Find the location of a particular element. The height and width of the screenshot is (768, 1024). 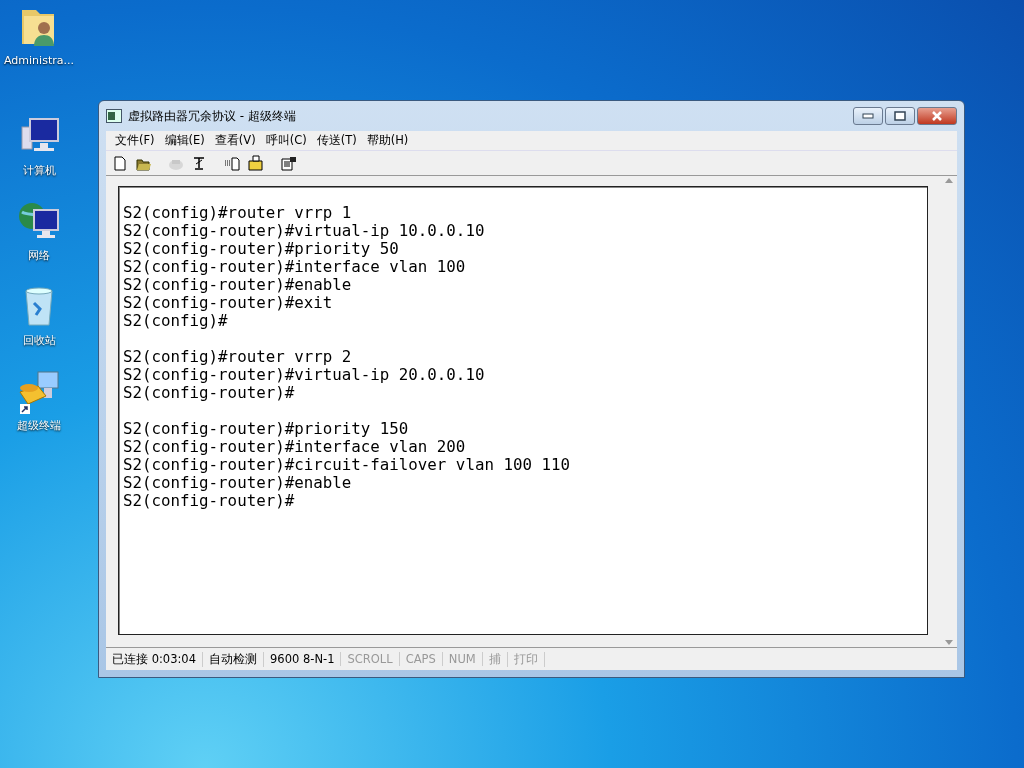

status-indicator: 捕 is located at coordinates (495, 659).